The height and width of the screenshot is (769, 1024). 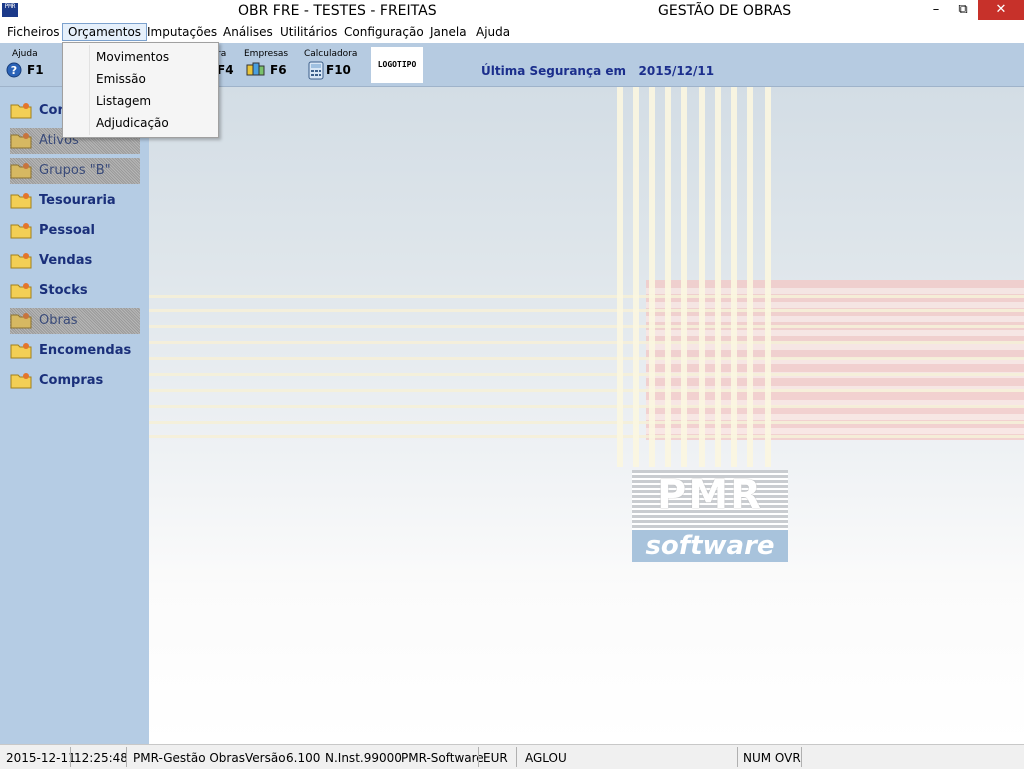 I want to click on sidebar-item-label: Encomendas, so click(x=85, y=350).